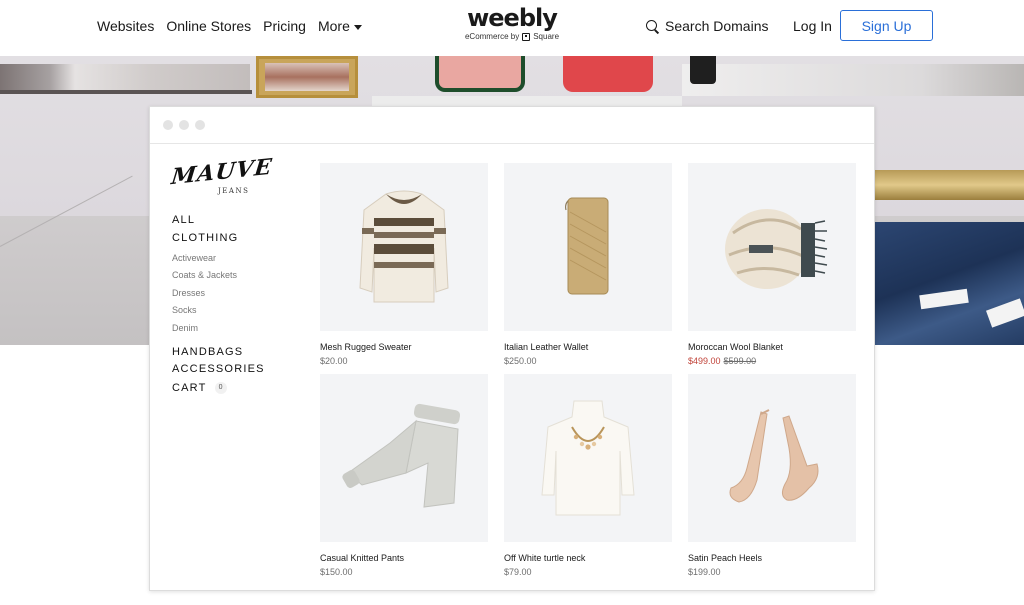 This screenshot has height=605, width=1024. Describe the element at coordinates (185, 328) in the screenshot. I see `menu-sub-denim: Denim` at that location.